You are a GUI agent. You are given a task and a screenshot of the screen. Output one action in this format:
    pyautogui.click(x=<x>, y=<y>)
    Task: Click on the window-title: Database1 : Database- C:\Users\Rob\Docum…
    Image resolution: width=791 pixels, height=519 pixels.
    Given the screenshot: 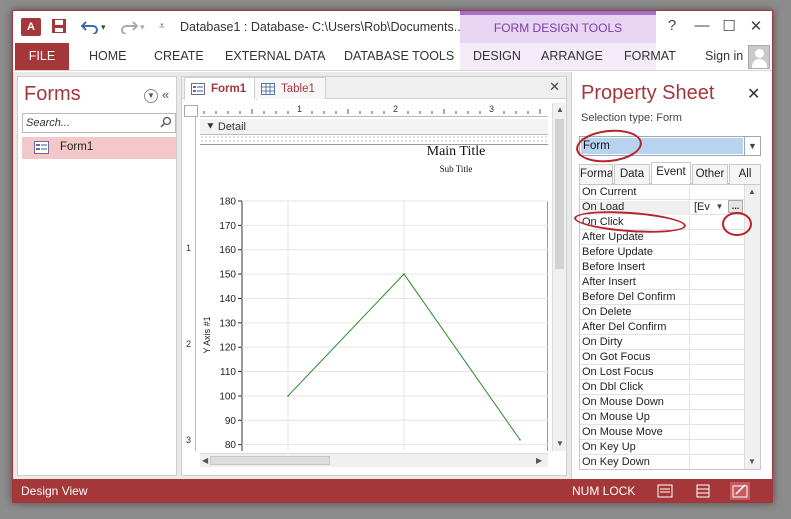 What is the action you would take?
    pyautogui.click(x=324, y=27)
    